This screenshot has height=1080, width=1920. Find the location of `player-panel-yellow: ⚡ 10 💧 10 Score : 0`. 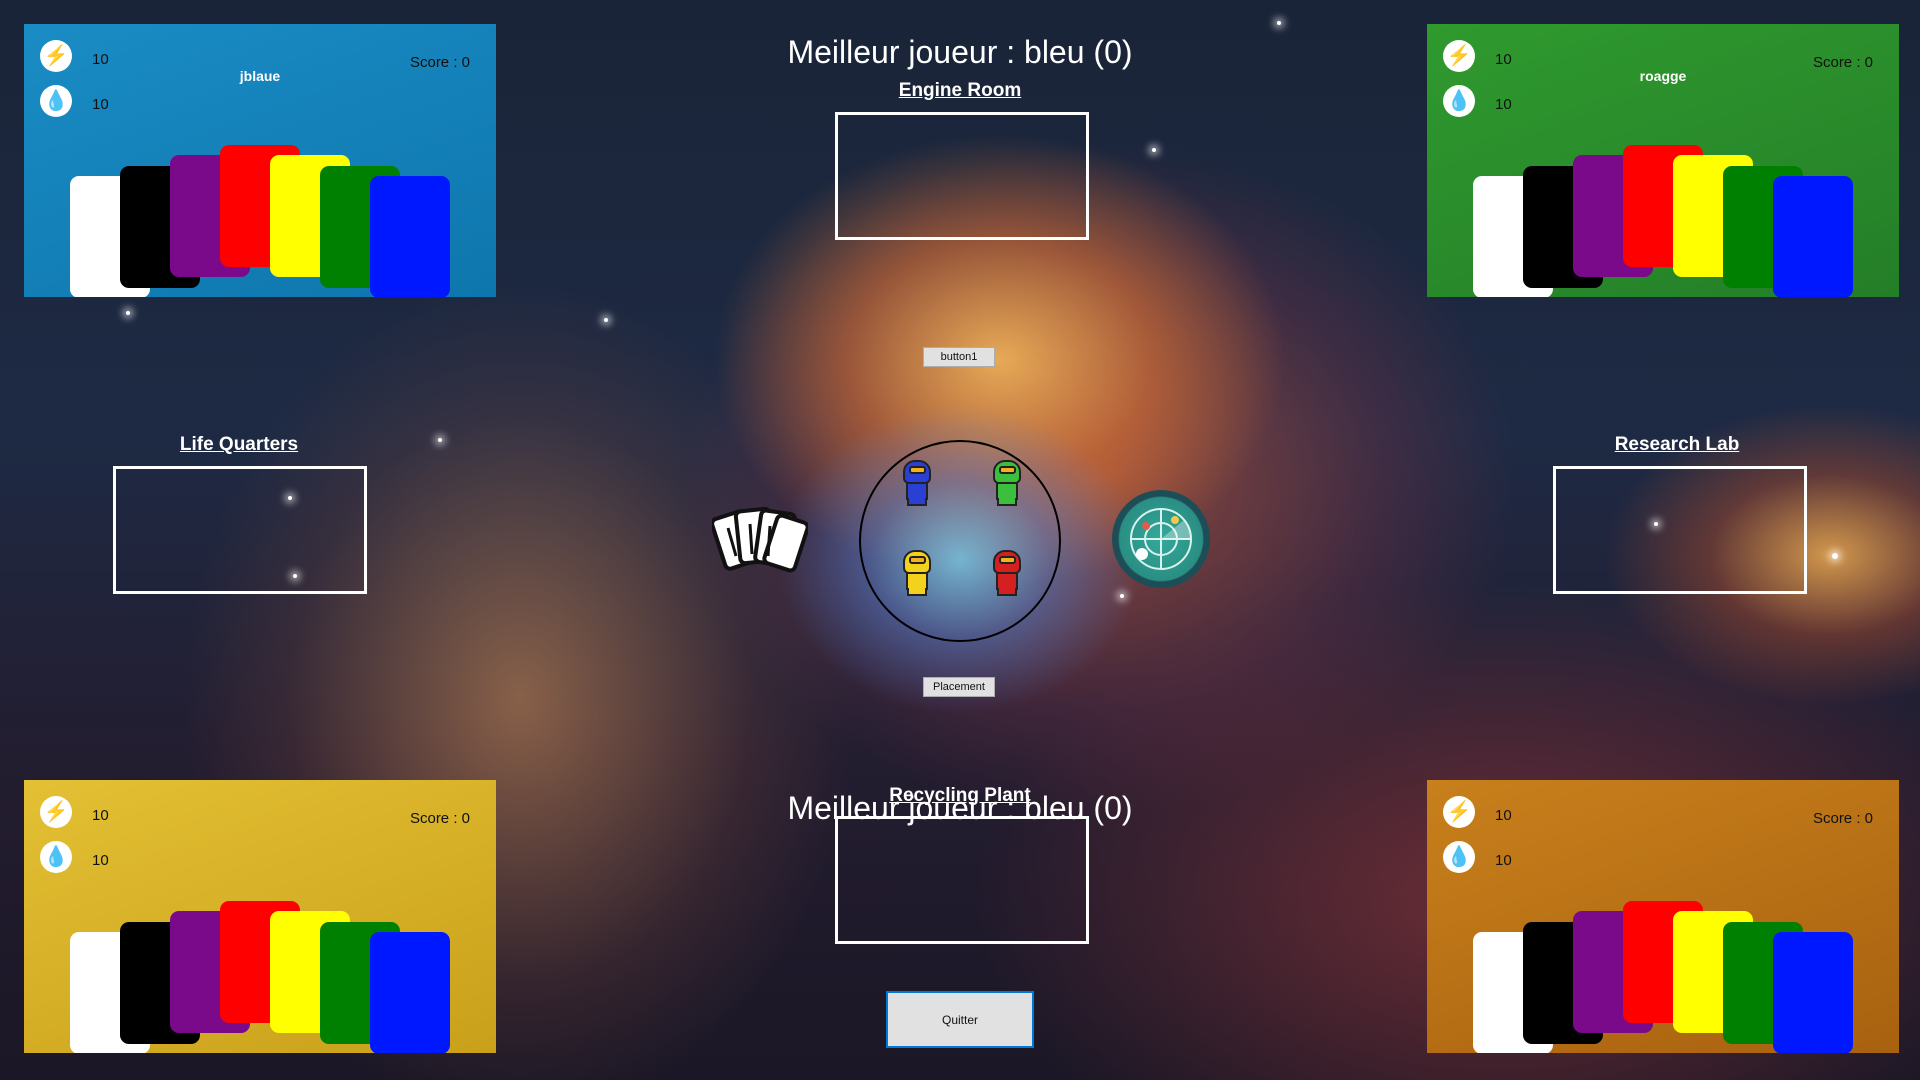

player-panel-yellow: ⚡ 10 💧 10 Score : 0 is located at coordinates (260, 916).